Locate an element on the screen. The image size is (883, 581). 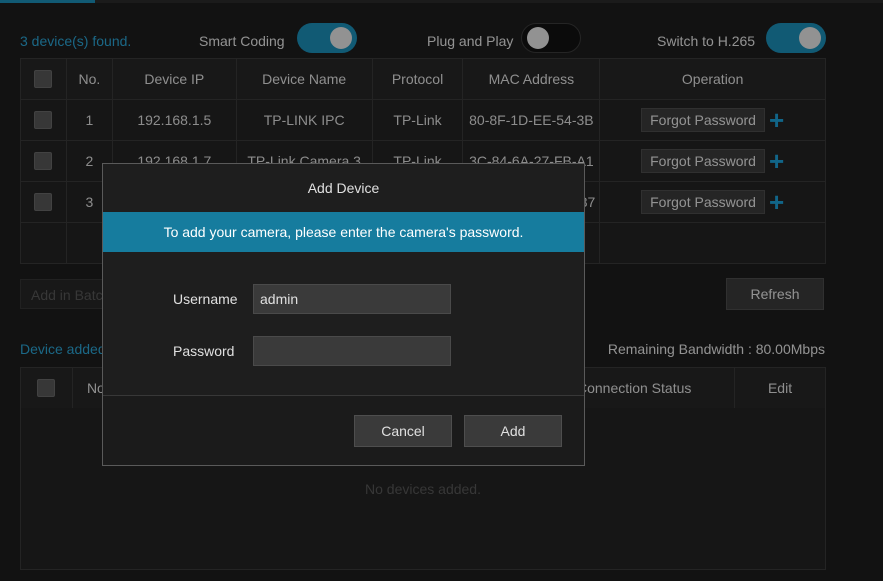
dialog-title: Add Device is located at coordinates (343, 188).